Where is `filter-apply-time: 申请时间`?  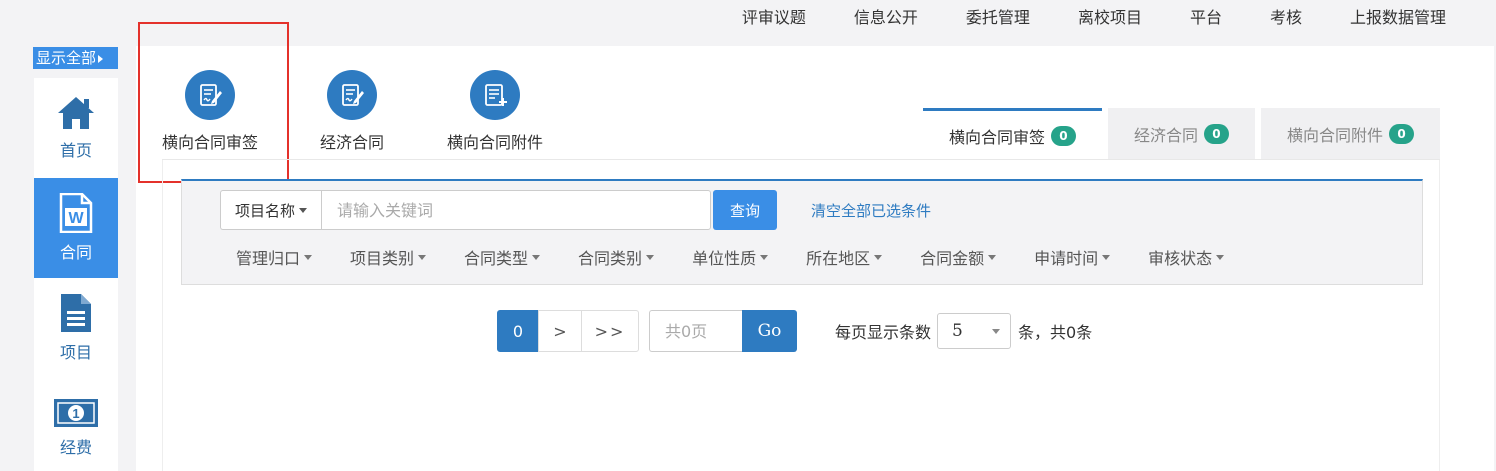
filter-apply-time: 申请时间 is located at coordinates (1072, 257).